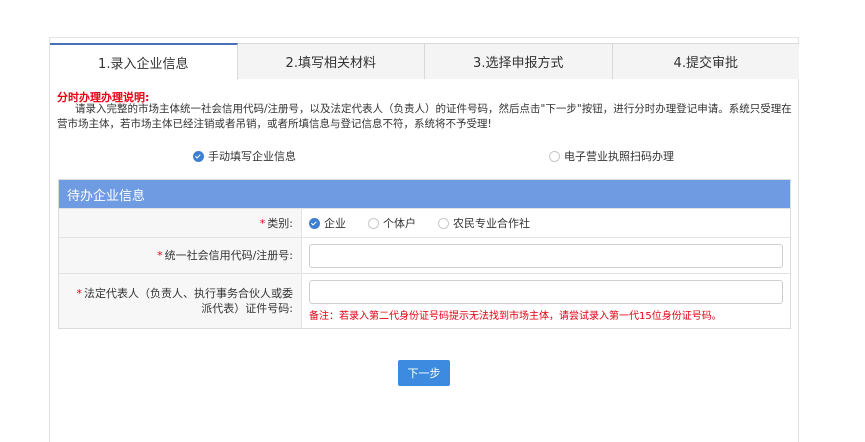 Image resolution: width=865 pixels, height=442 pixels. I want to click on form-row-type: * 类别: 企业 个体户 农民专业合作社, so click(424, 222).